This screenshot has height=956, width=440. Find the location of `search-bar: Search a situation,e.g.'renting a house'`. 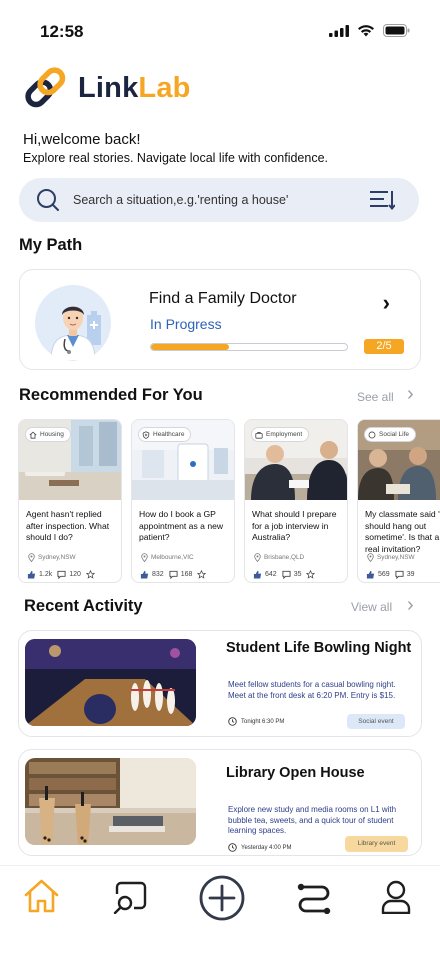

search-bar: Search a situation,e.g.'renting a house' is located at coordinates (219, 200).